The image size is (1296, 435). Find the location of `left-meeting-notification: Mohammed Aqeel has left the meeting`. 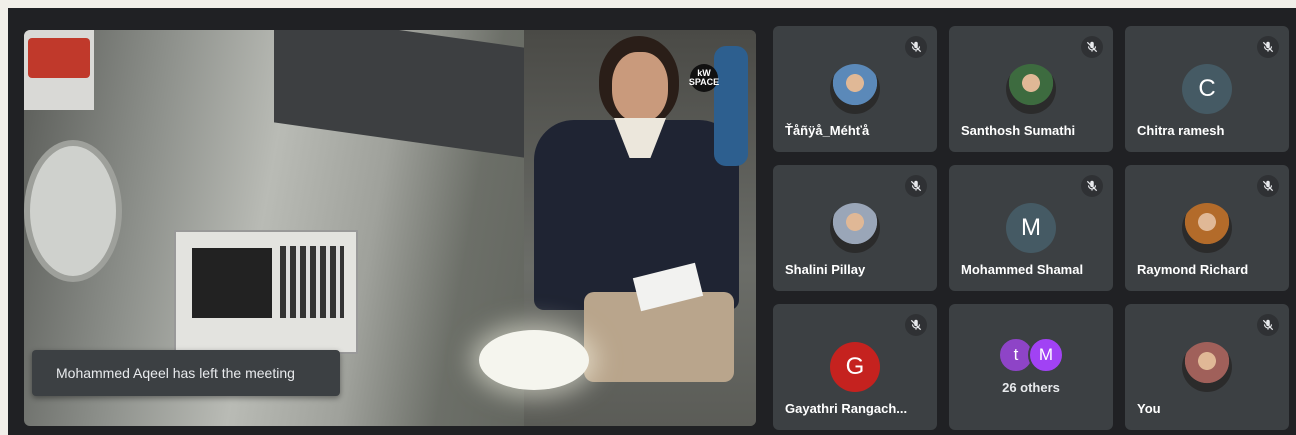

left-meeting-notification: Mohammed Aqeel has left the meeting is located at coordinates (186, 373).